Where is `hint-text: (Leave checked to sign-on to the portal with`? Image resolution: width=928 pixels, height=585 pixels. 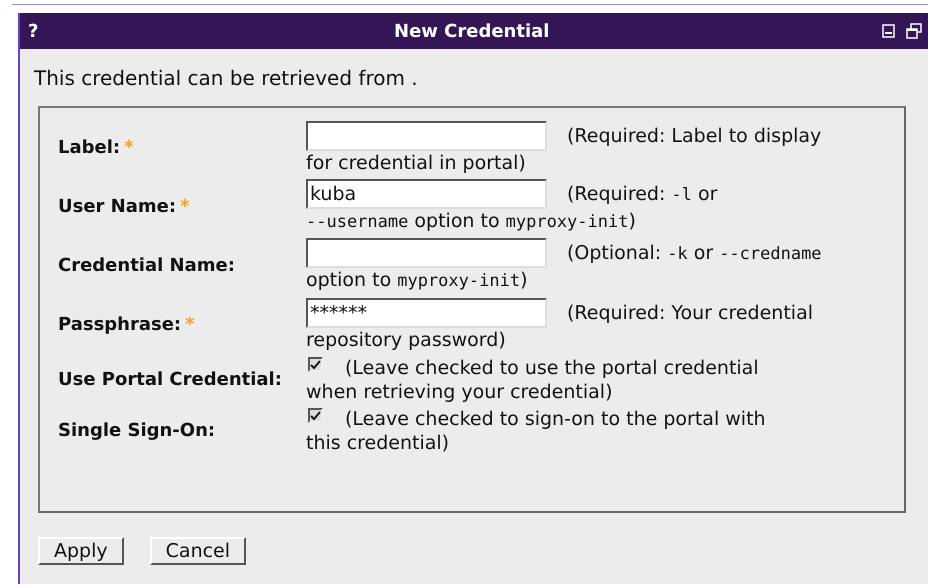 hint-text: (Leave checked to sign-on to the portal with is located at coordinates (555, 418).